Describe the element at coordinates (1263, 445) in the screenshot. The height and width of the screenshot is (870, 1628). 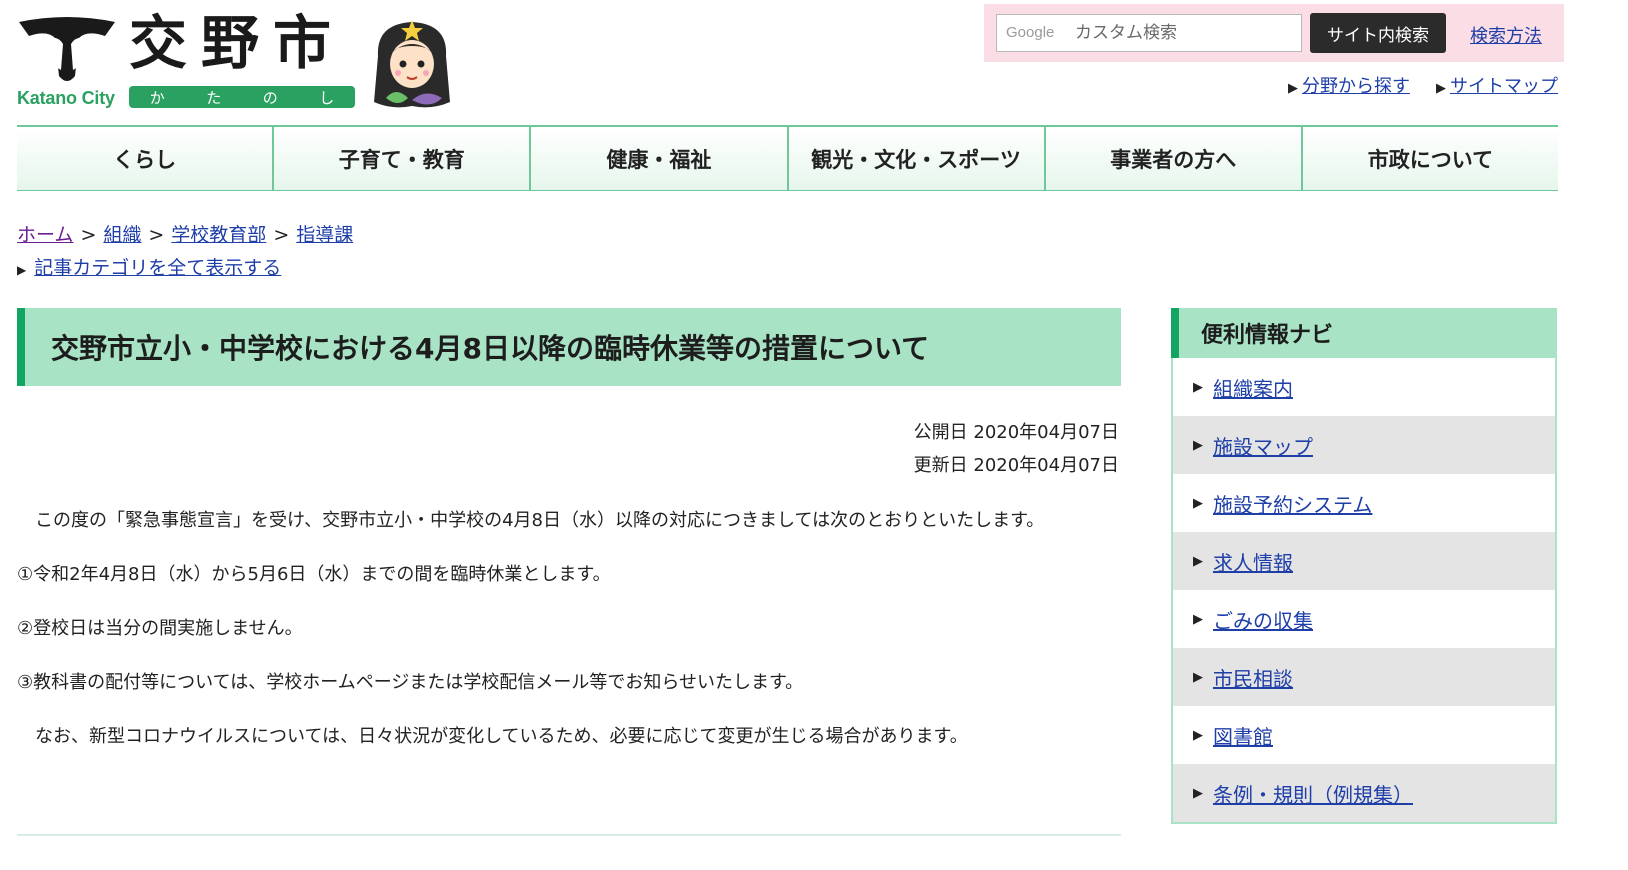
I see `side-nav-link: 施設マップ` at that location.